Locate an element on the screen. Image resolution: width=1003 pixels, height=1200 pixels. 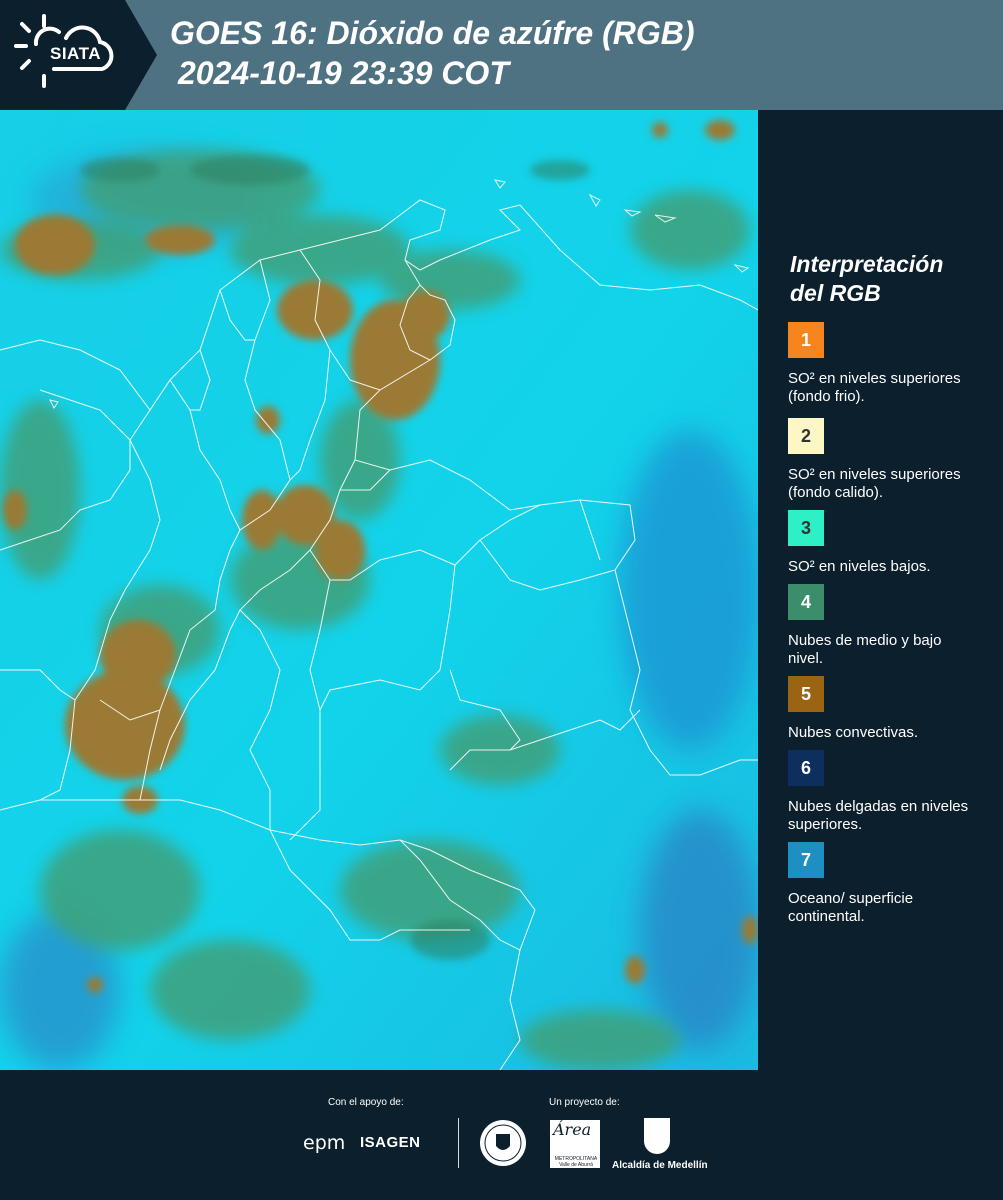
siata-logo-text: SIATA is located at coordinates (75, 53).